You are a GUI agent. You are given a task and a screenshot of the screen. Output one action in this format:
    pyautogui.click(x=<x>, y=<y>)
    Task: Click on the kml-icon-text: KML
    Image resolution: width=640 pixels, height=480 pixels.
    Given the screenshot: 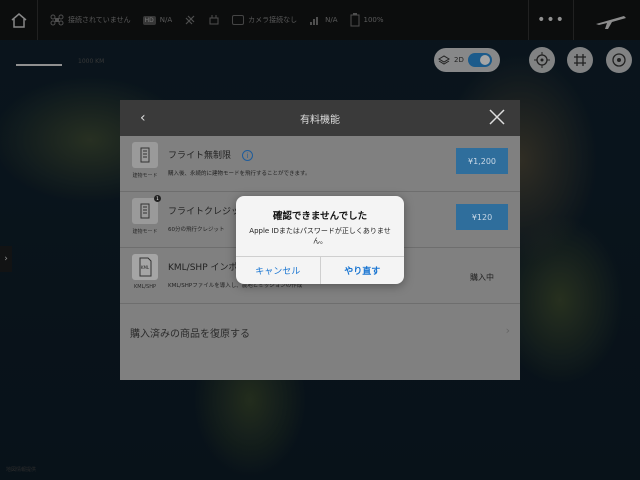 What is the action you would take?
    pyautogui.click(x=145, y=267)
    